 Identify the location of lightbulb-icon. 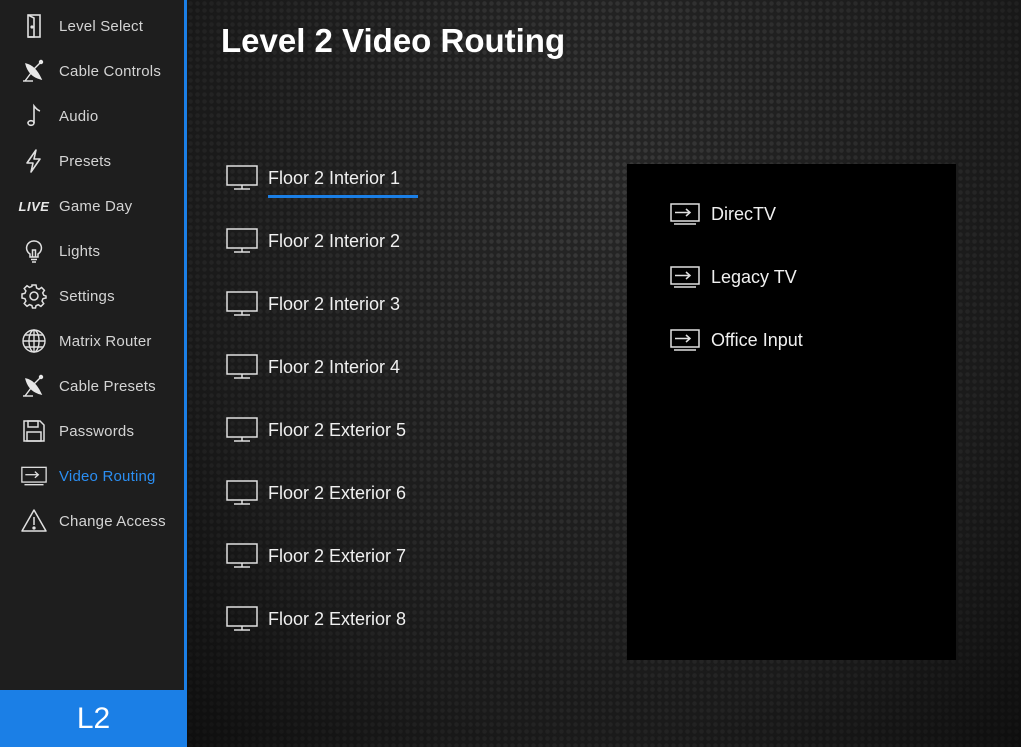
(34, 251).